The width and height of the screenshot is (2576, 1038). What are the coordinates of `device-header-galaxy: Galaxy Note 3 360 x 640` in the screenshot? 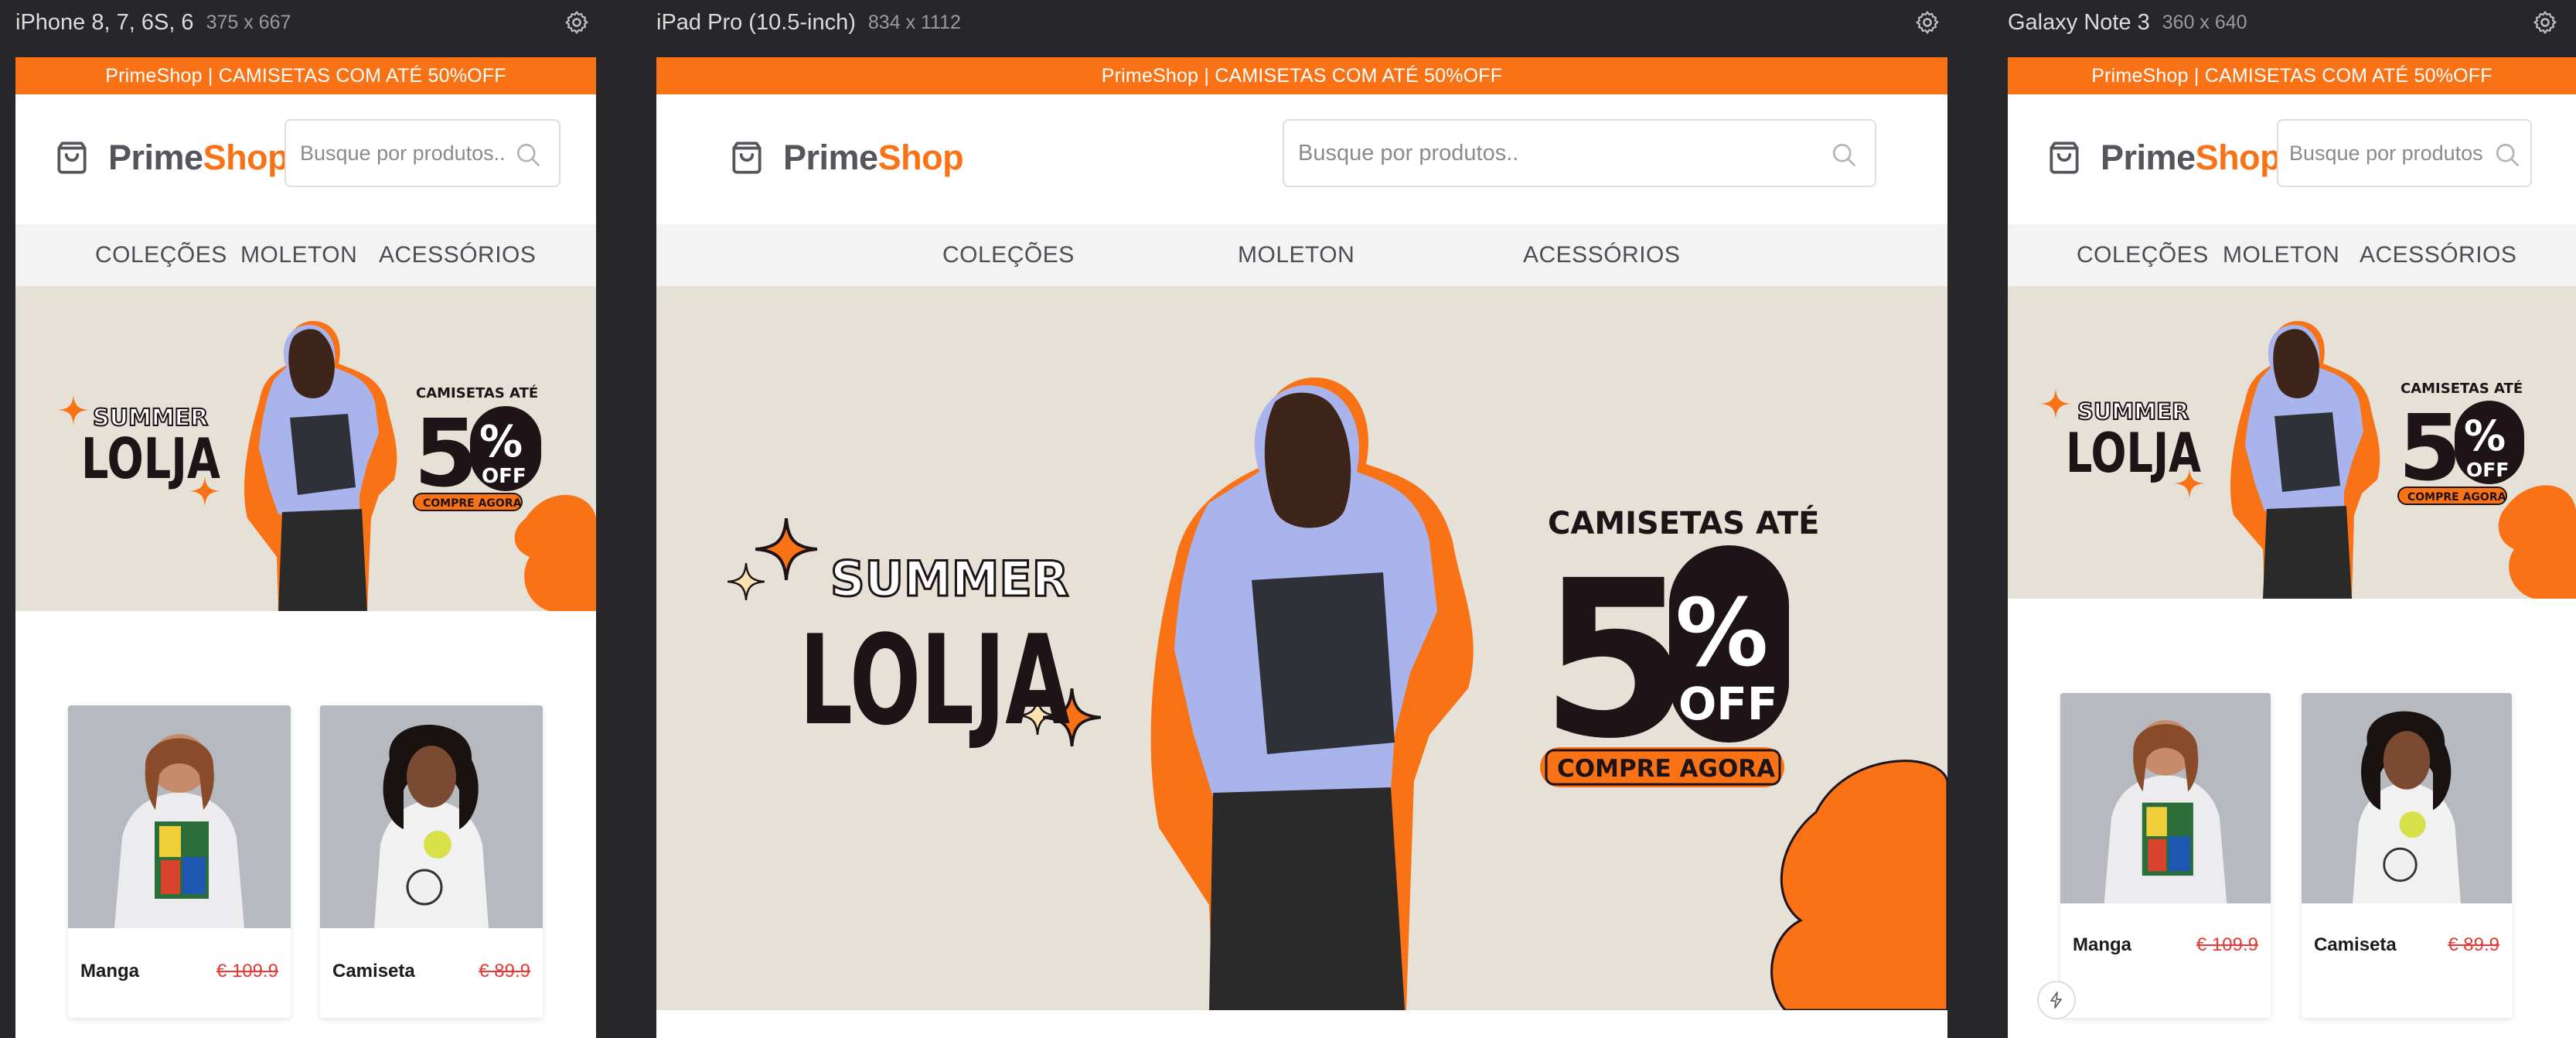 It's located at (2127, 22).